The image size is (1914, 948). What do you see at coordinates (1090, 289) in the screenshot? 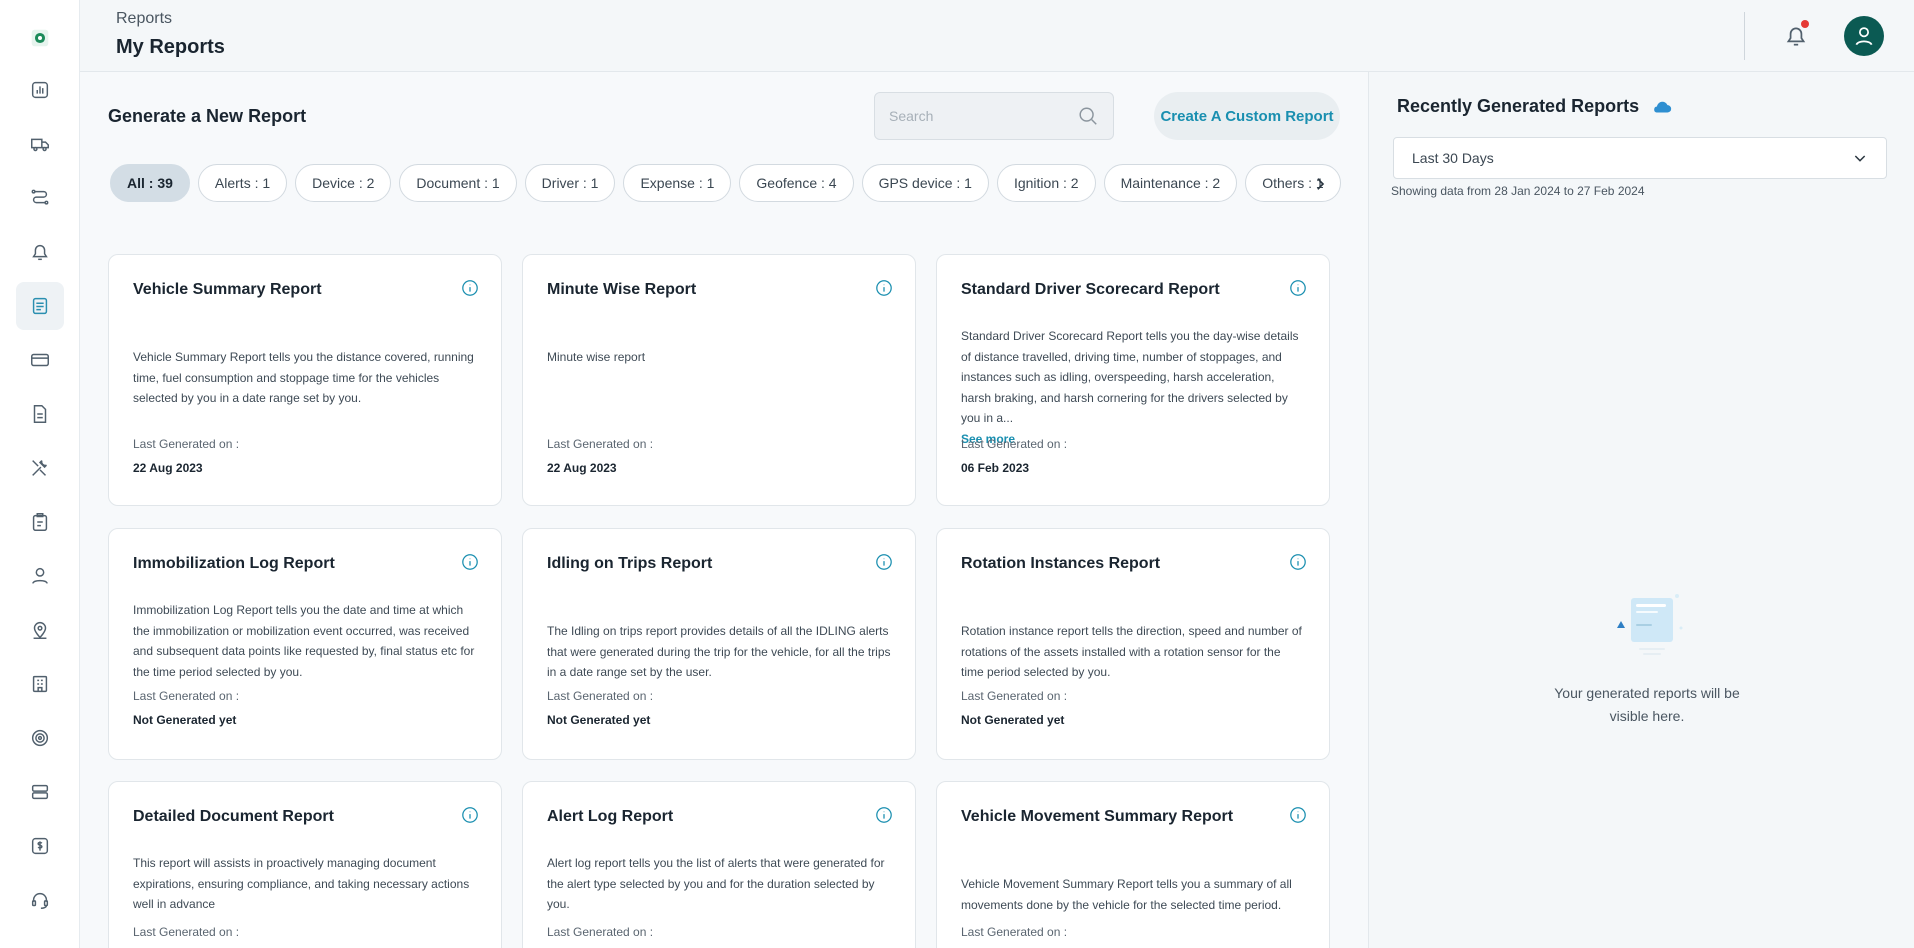
I see `card-title: Standard Driver Scorecard Report` at bounding box center [1090, 289].